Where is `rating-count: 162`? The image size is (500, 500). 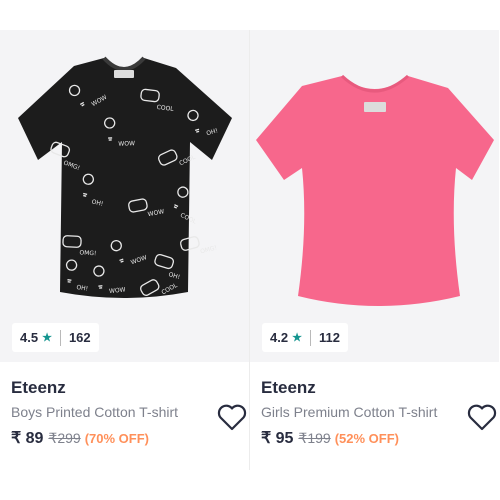
rating-count: 162 is located at coordinates (79, 337).